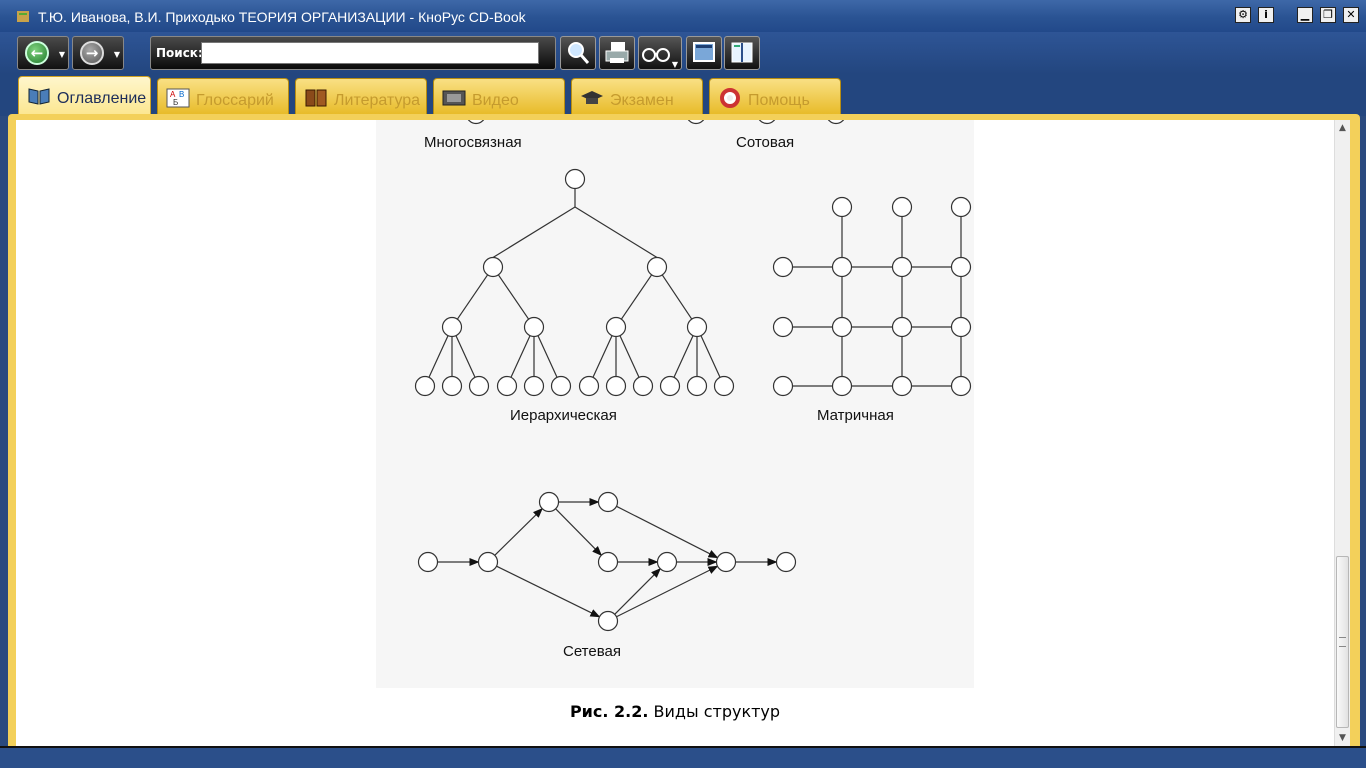  What do you see at coordinates (1342, 433) in the screenshot?
I see `vertical-scrollbar: ▲ ▼` at bounding box center [1342, 433].